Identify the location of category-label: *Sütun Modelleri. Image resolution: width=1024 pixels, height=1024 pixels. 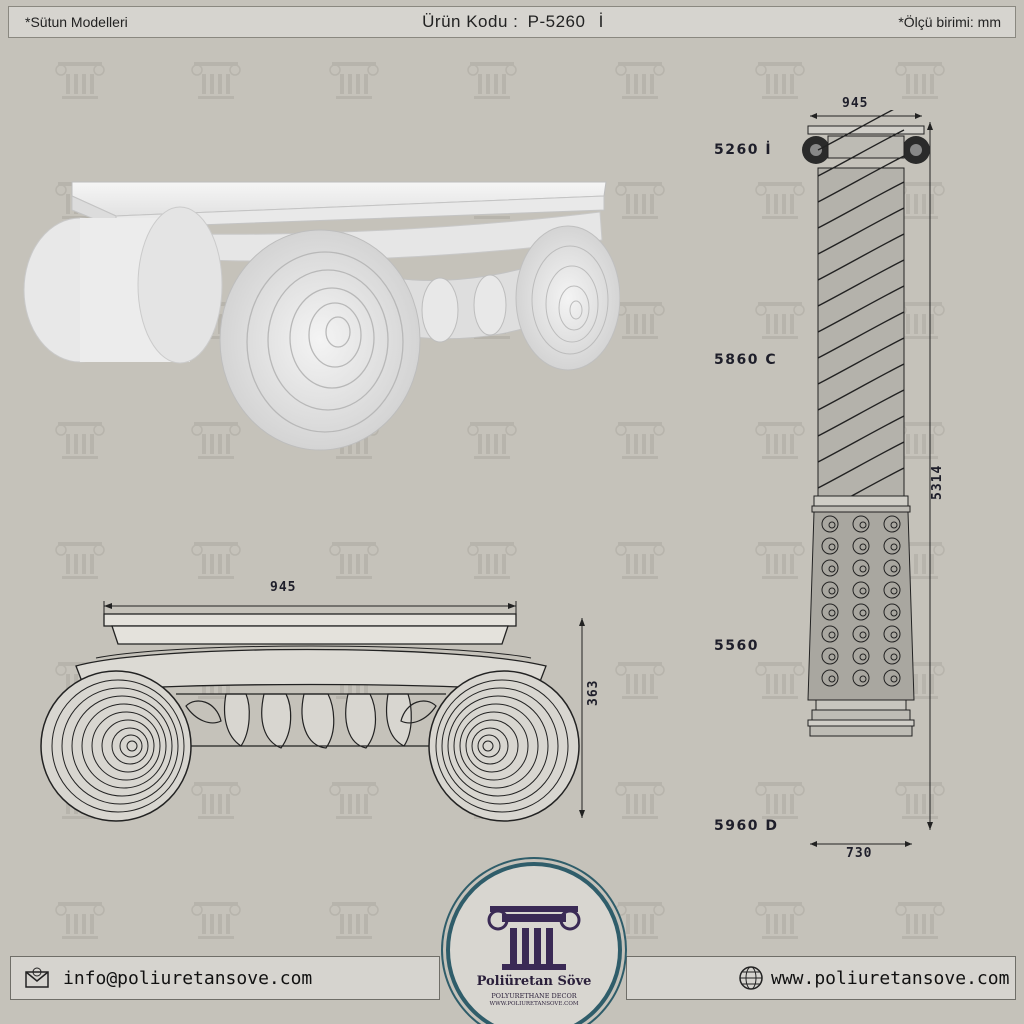
(76, 22).